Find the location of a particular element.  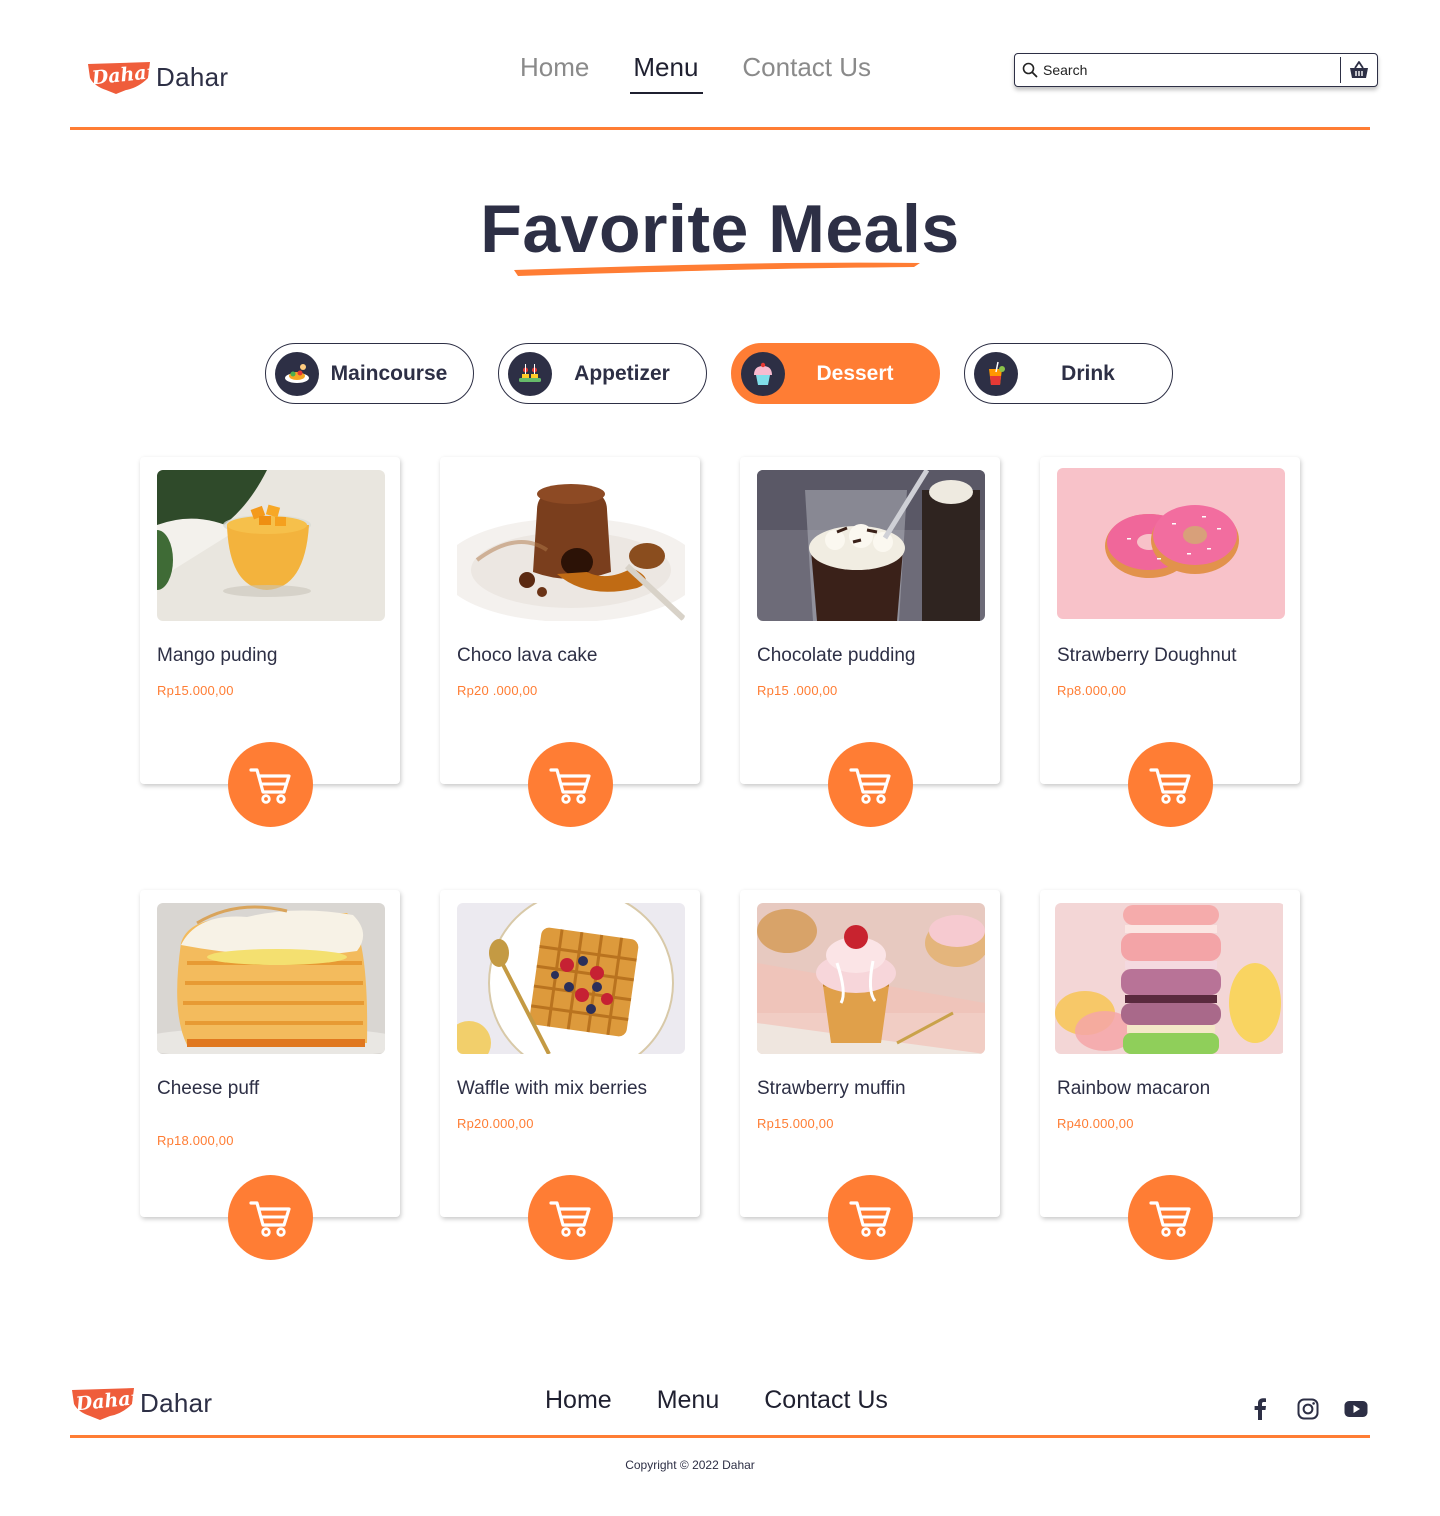

canape-icon is located at coordinates (530, 373).